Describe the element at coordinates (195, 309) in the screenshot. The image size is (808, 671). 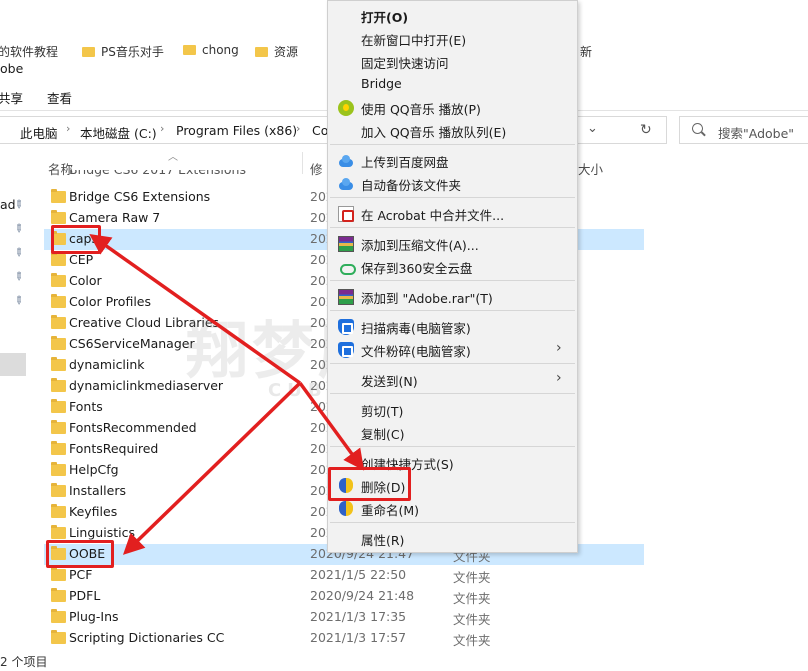
I see `arrow-to-caps` at that location.